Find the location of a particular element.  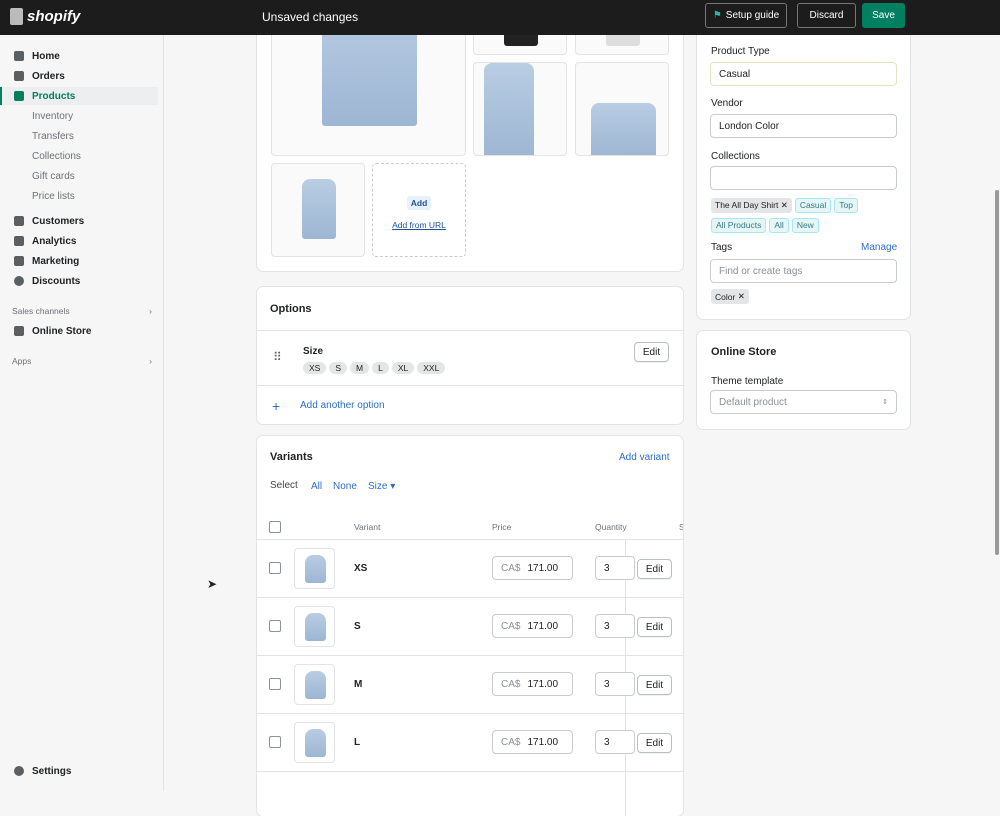

sidebar-item-analytics: Analytics is located at coordinates (79, 241).